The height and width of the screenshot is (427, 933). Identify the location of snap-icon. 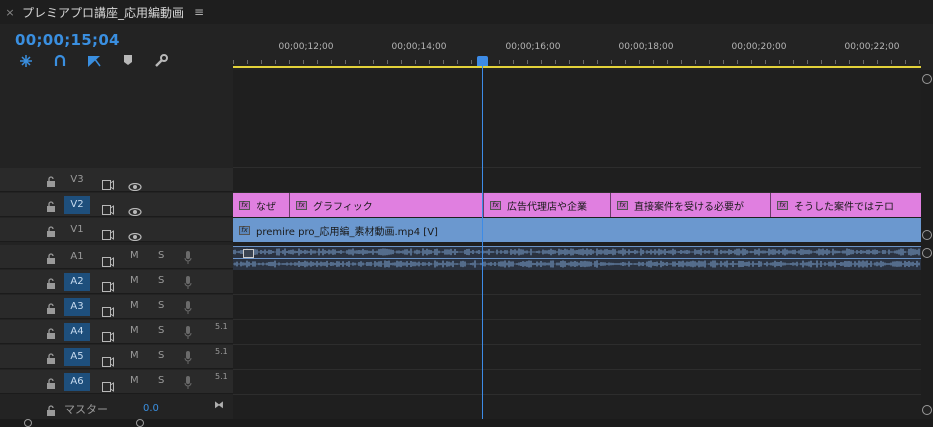
(26, 61).